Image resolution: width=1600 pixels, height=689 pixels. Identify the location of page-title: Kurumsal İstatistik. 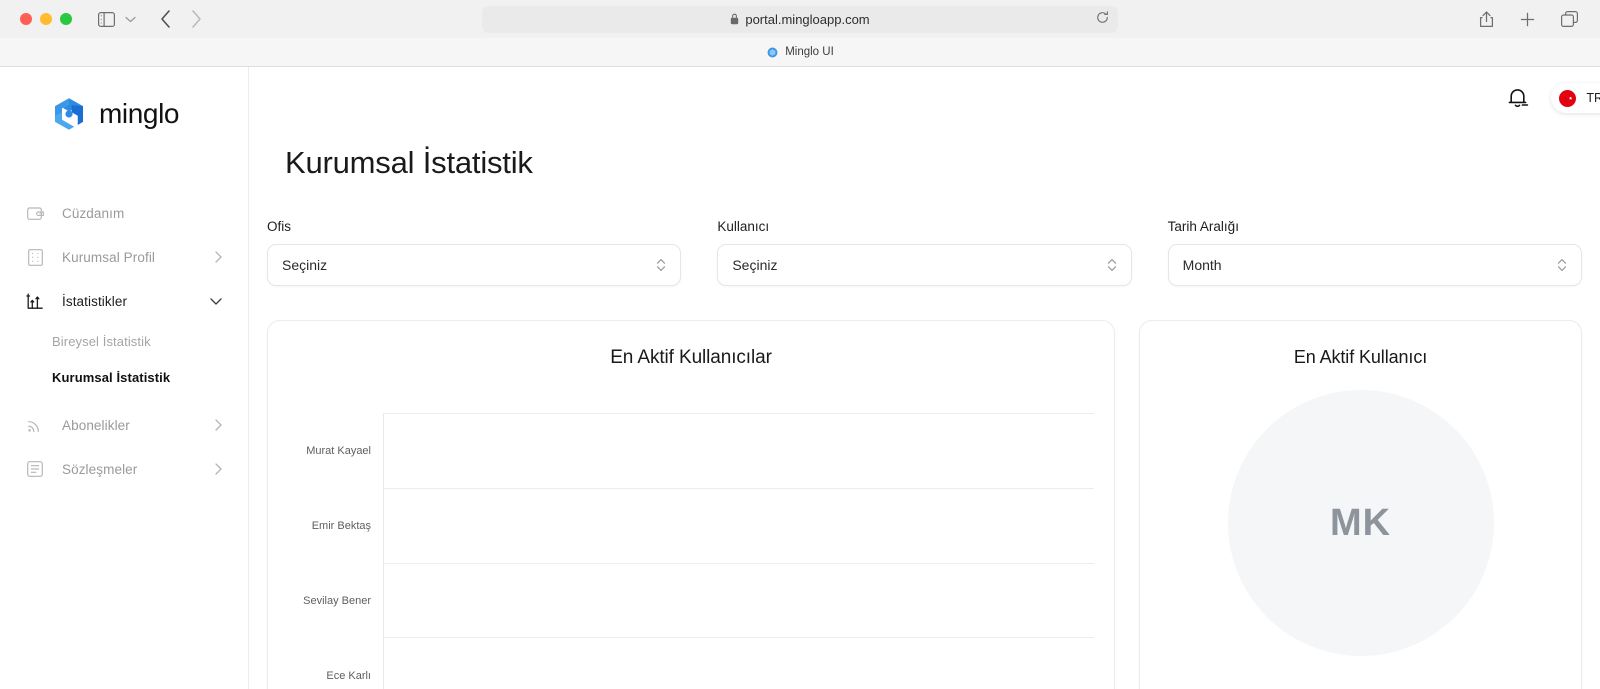
(409, 162).